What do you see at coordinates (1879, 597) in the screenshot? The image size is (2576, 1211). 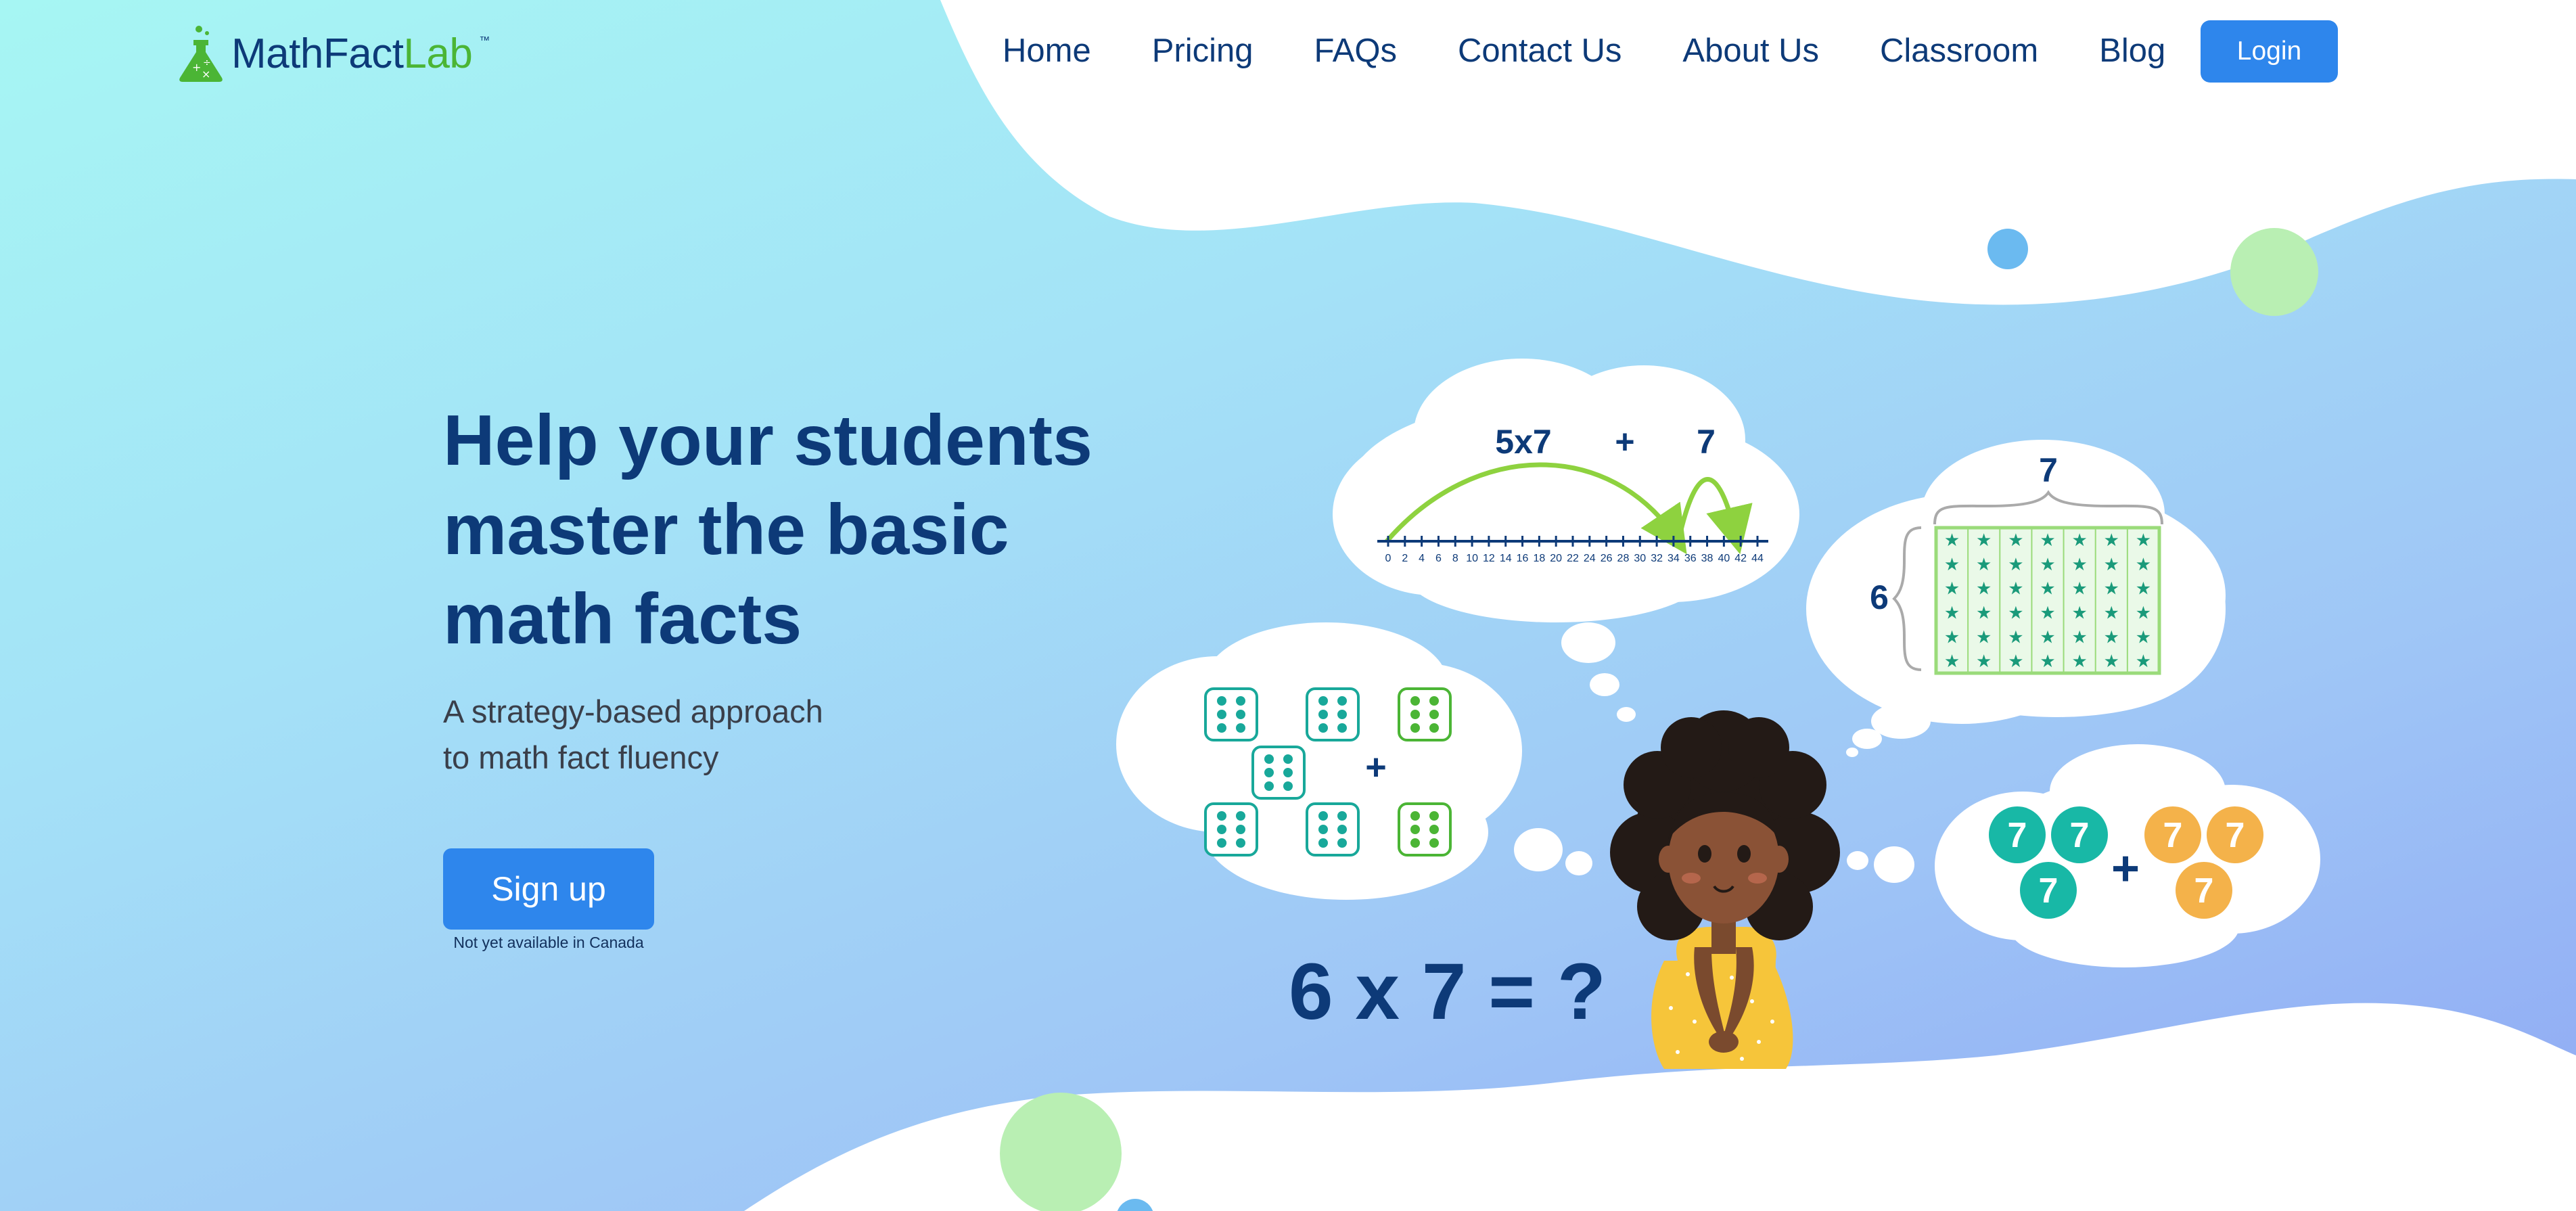 I see `array-side-label: 6` at bounding box center [1879, 597].